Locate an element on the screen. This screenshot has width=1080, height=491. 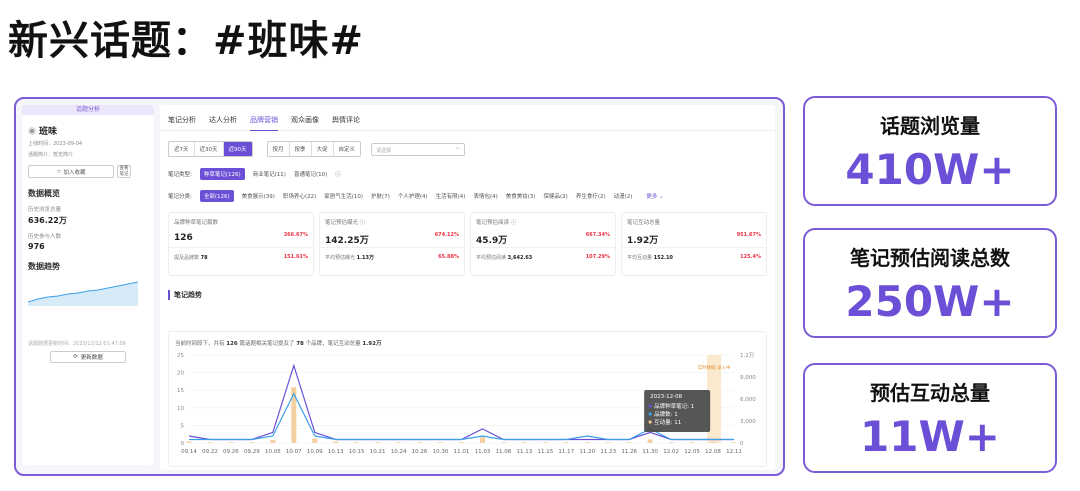
x-tick-label: 12.05 is located at coordinates (692, 452).